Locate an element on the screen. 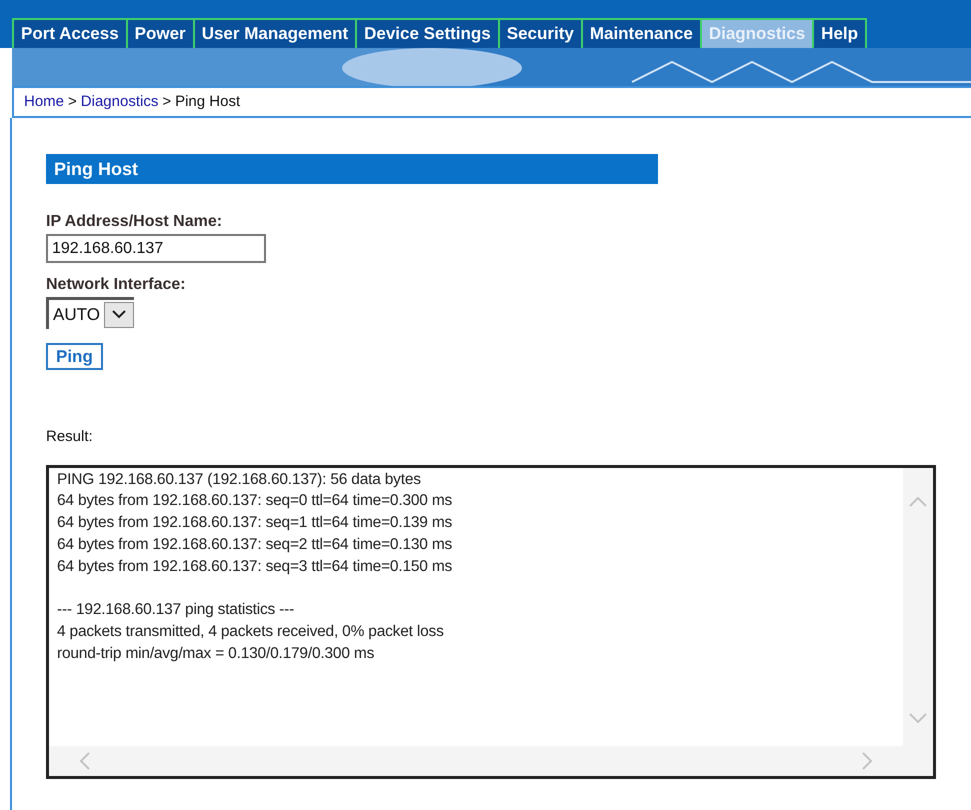  scroll-down-icon is located at coordinates (918, 718).